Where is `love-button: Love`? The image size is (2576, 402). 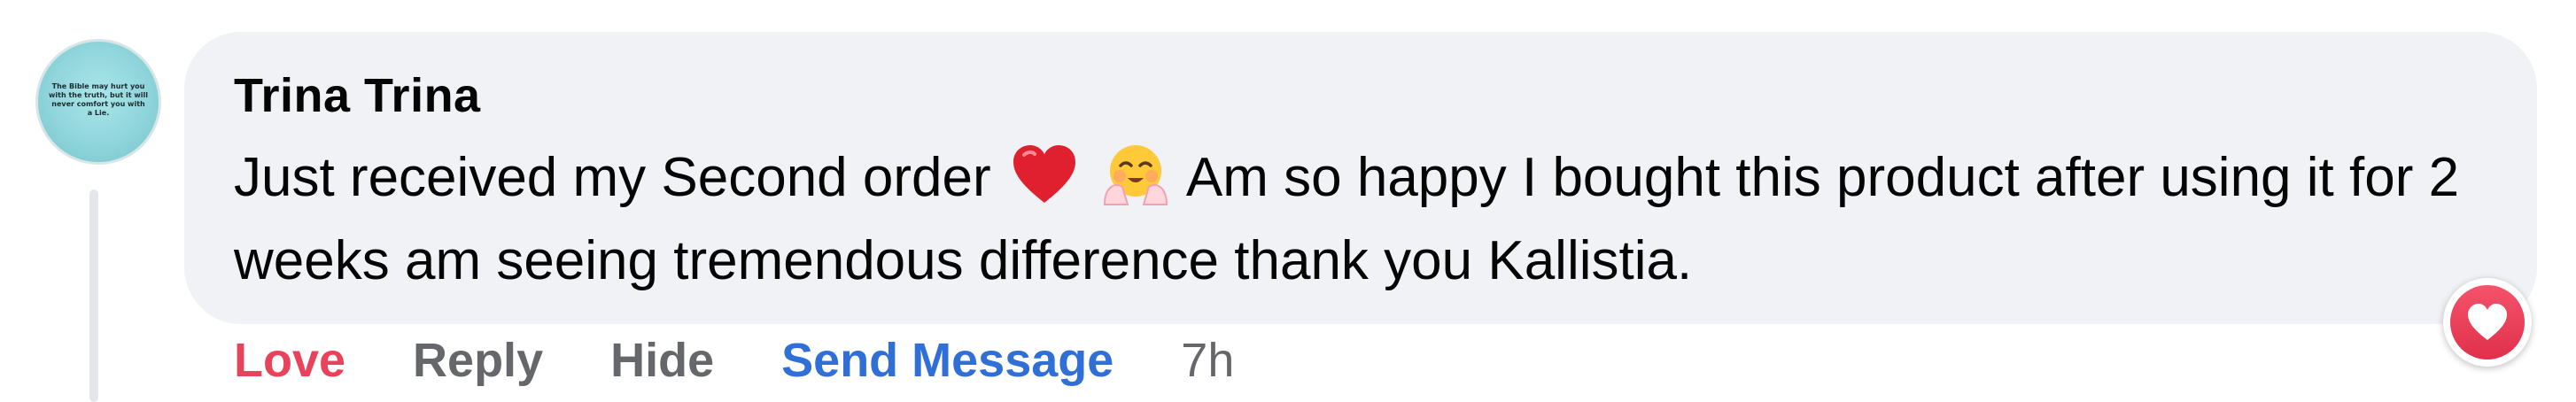 love-button: Love is located at coordinates (289, 360).